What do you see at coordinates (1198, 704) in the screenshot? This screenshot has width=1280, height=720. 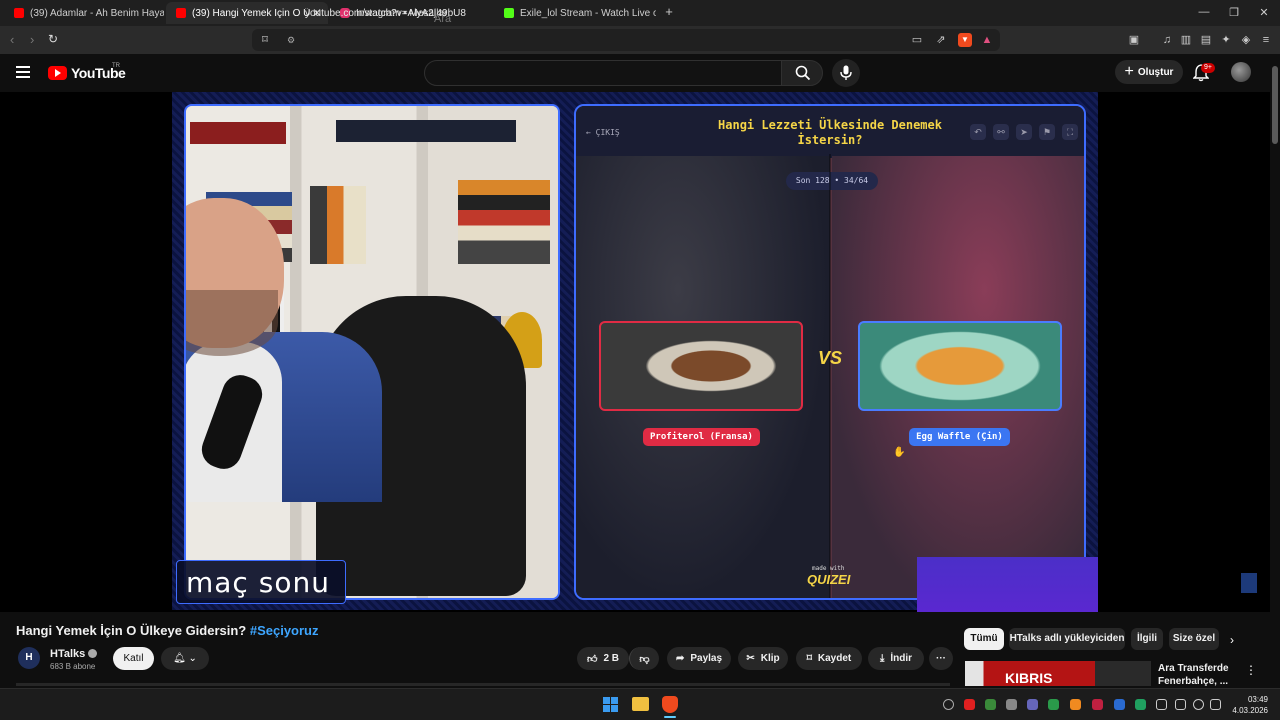 I see `tray-volume-icon` at bounding box center [1198, 704].